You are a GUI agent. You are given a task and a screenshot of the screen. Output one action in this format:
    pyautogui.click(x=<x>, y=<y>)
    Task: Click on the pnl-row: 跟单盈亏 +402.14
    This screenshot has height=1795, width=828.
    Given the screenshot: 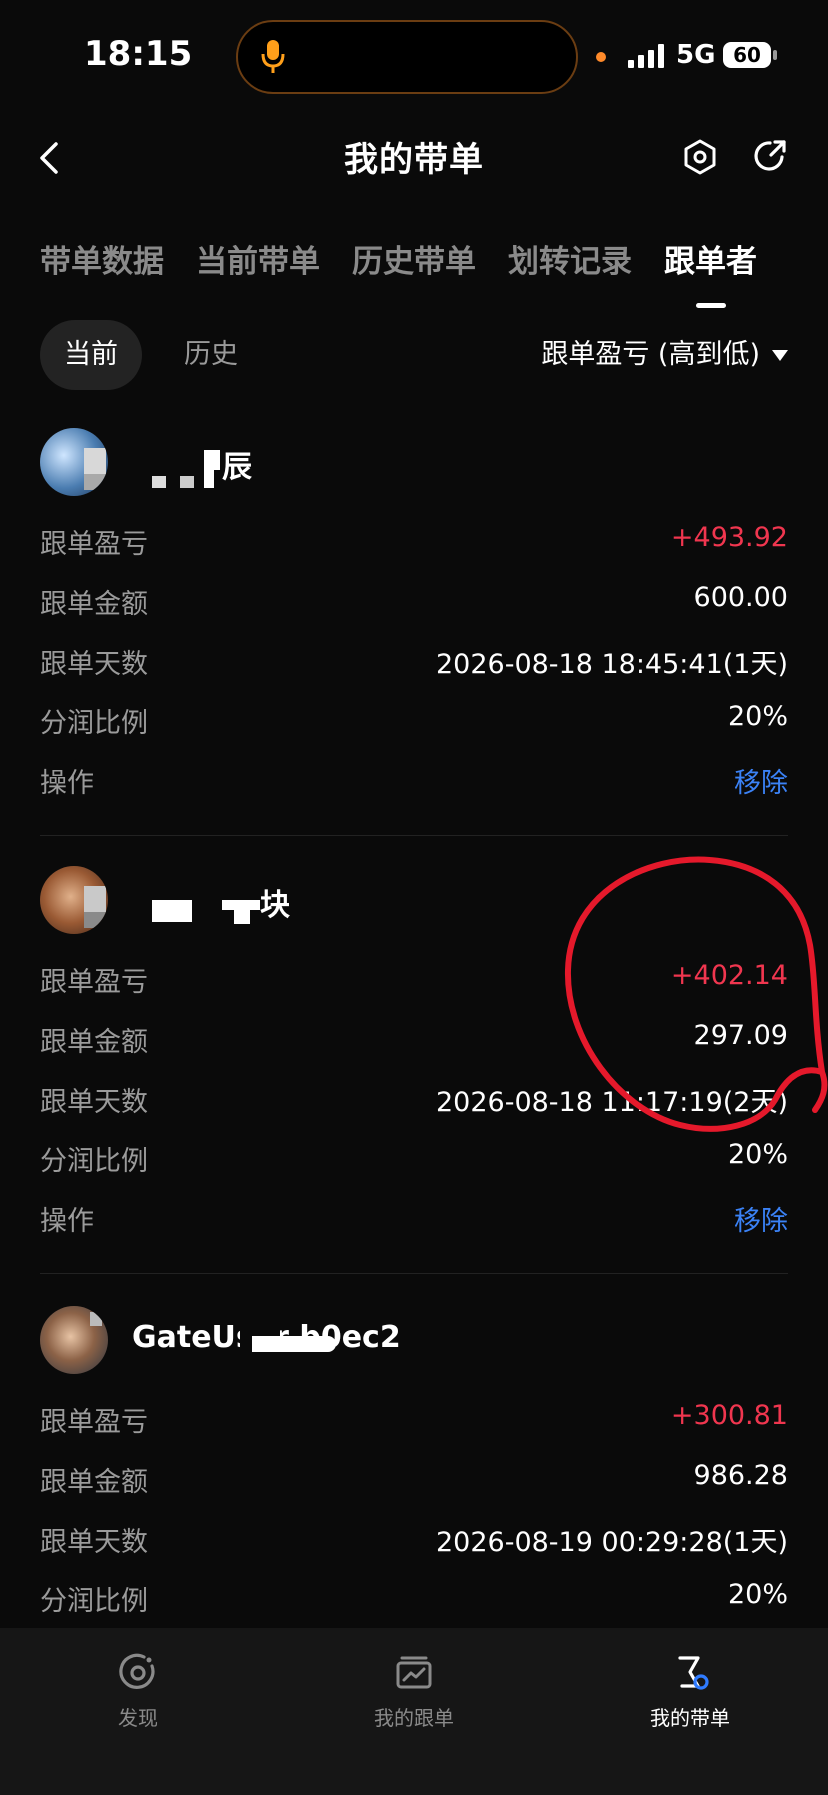 What is the action you would take?
    pyautogui.click(x=414, y=976)
    